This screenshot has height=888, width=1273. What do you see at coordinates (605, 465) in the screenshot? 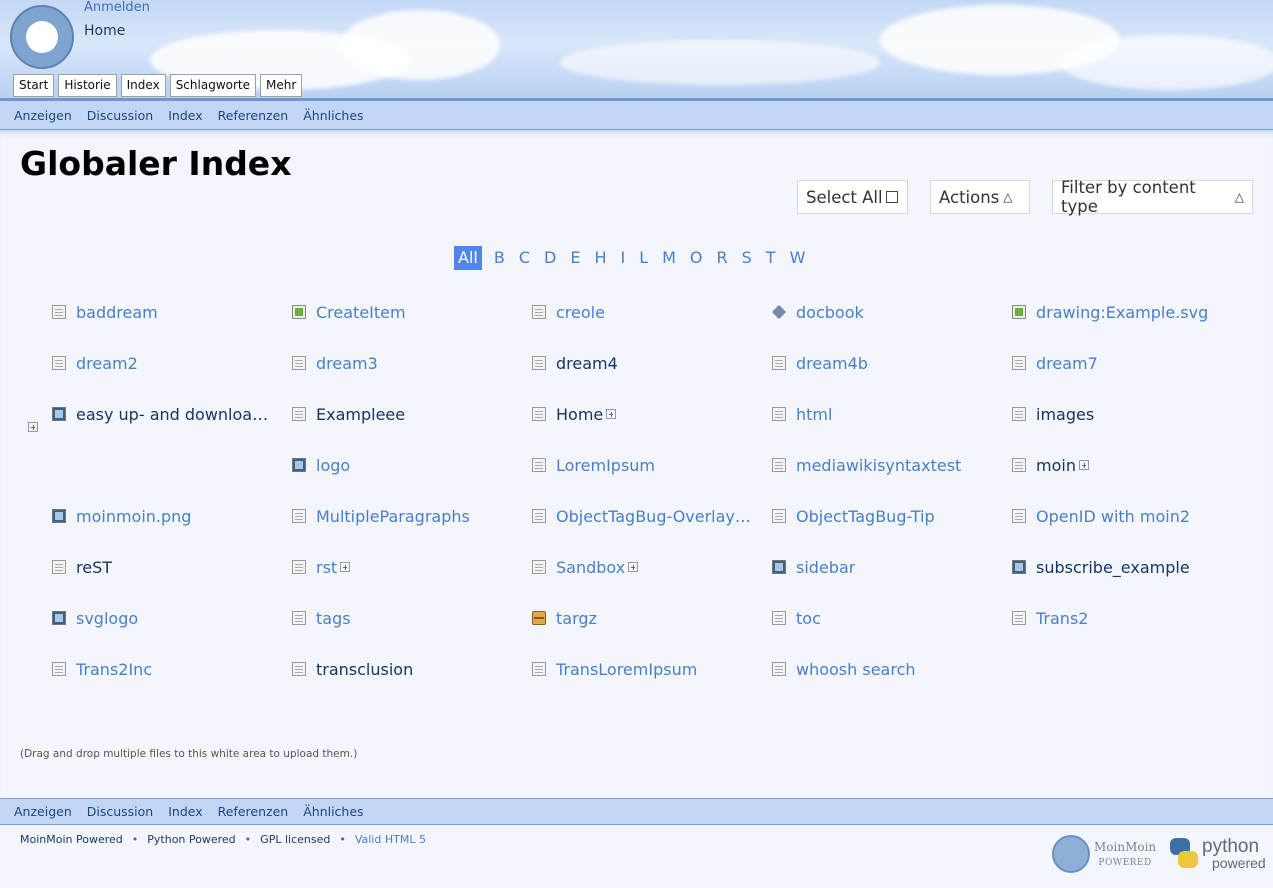
I see `index-item-link: LoremIpsum` at bounding box center [605, 465].